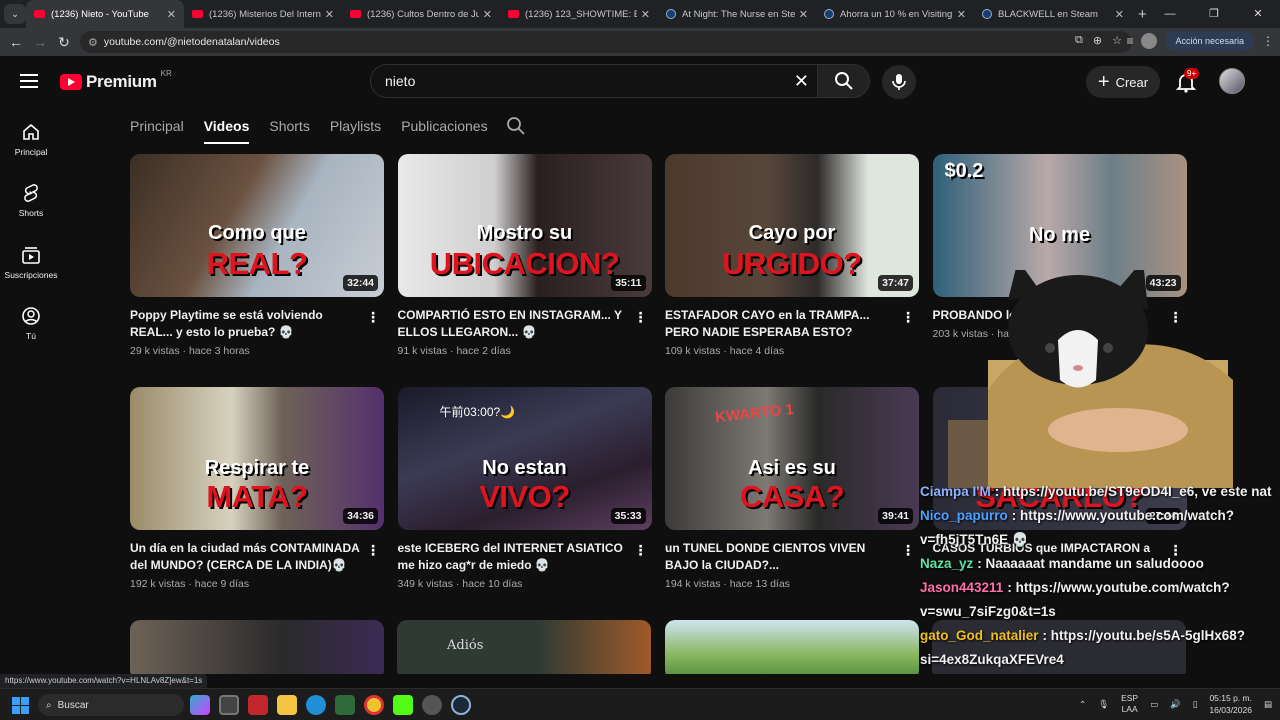  Describe the element at coordinates (1214, 14) in the screenshot. I see `maximize-button: ❐` at that location.